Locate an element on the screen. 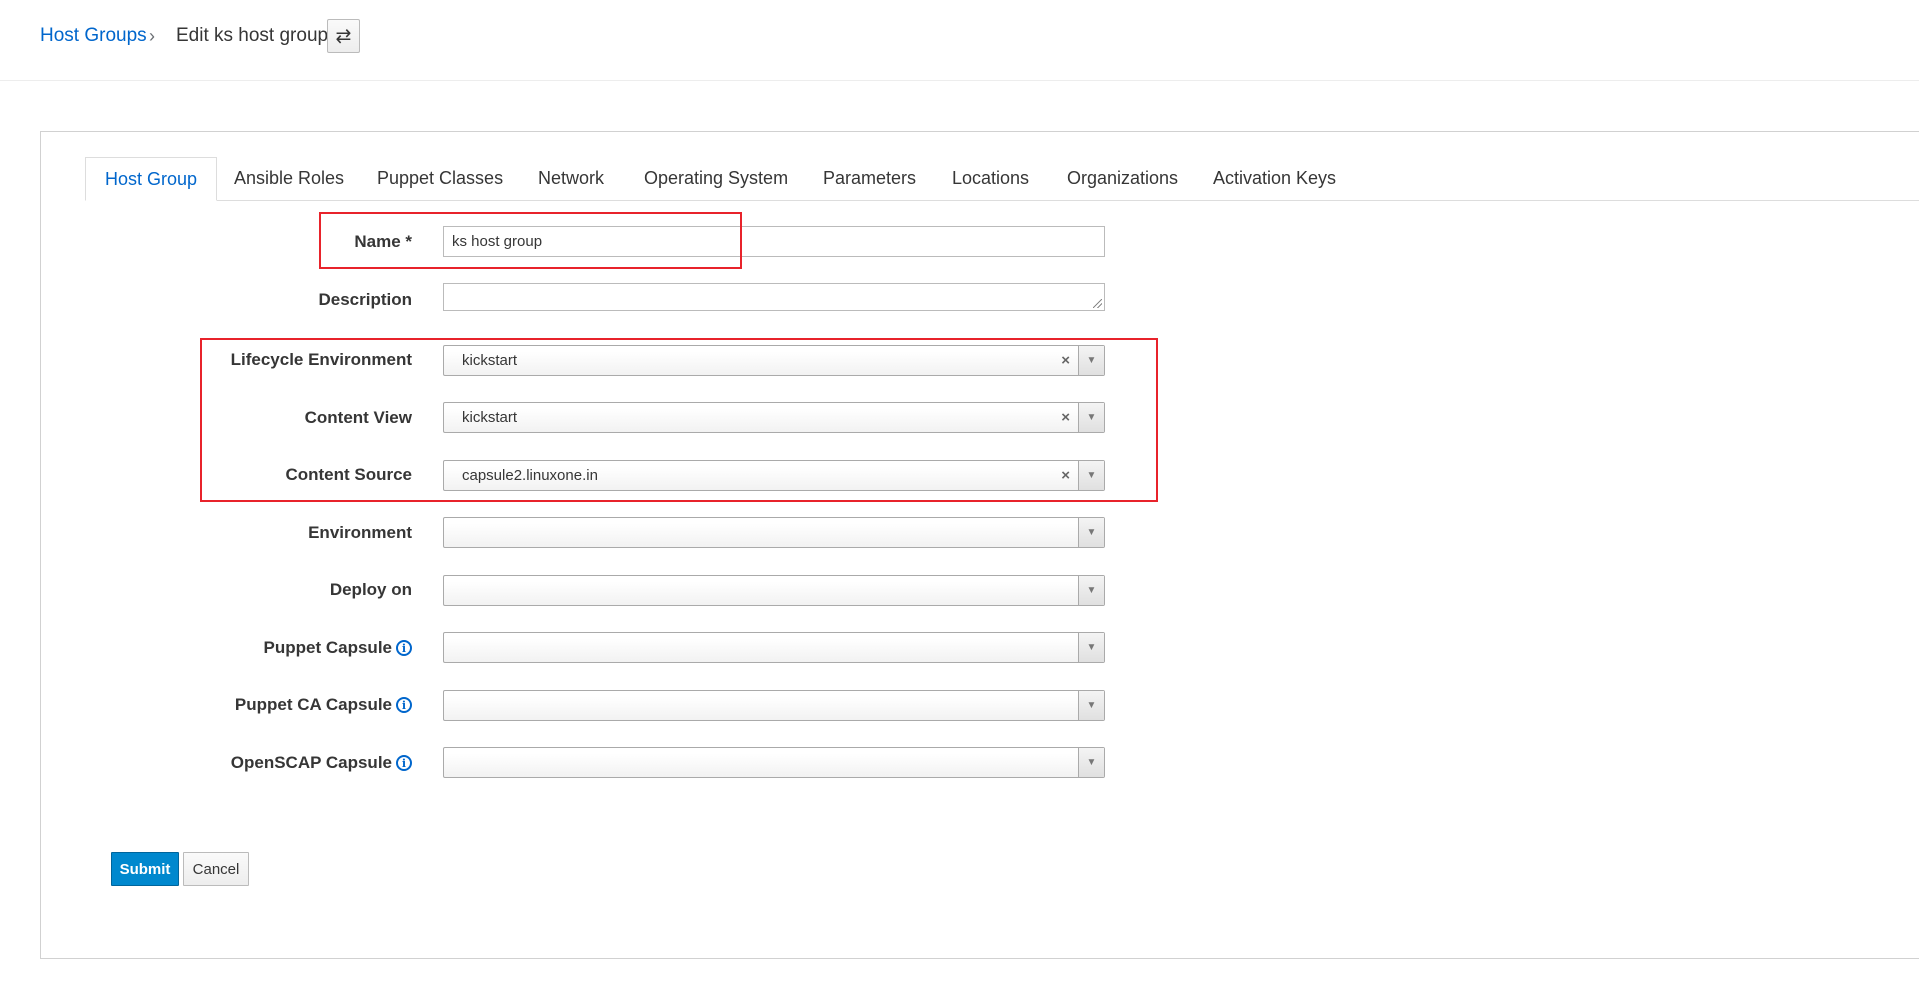  tab-ansible-roles: Ansible Roles is located at coordinates (289, 178).